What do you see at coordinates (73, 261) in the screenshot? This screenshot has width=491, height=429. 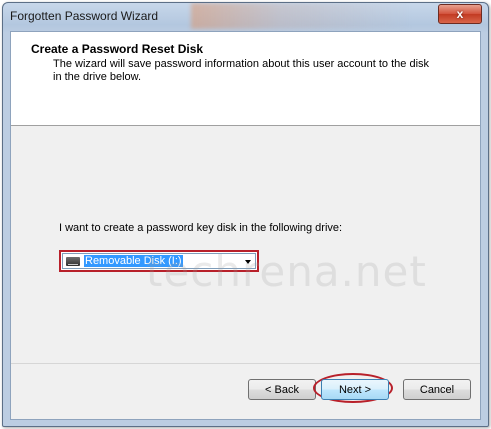 I see `removable-drive-icon` at bounding box center [73, 261].